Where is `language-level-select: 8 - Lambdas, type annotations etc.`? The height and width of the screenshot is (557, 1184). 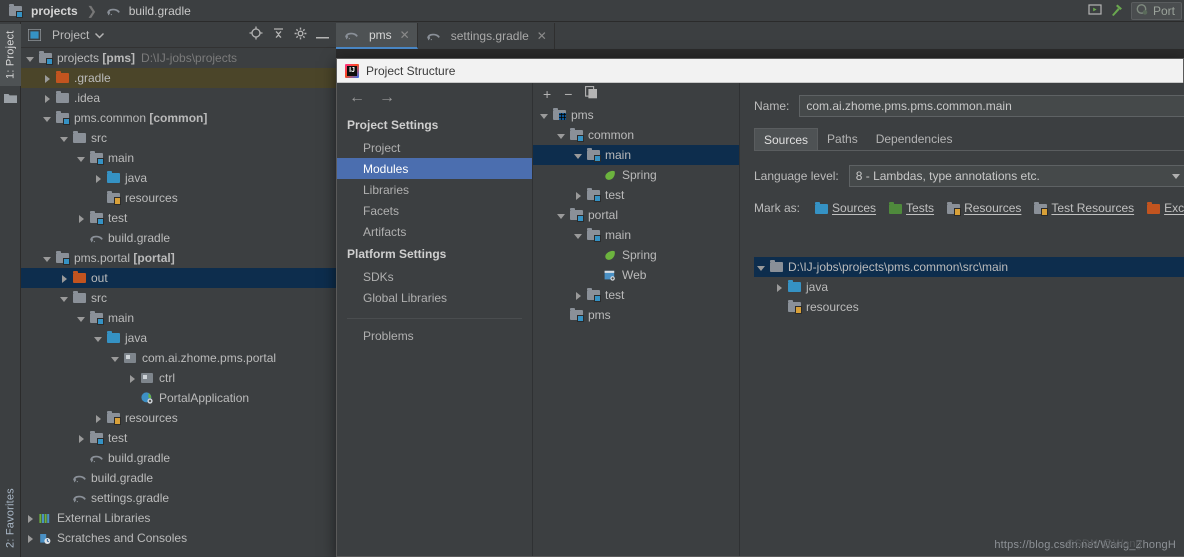
language-level-select: 8 - Lambdas, type annotations etc. is located at coordinates (1016, 176).